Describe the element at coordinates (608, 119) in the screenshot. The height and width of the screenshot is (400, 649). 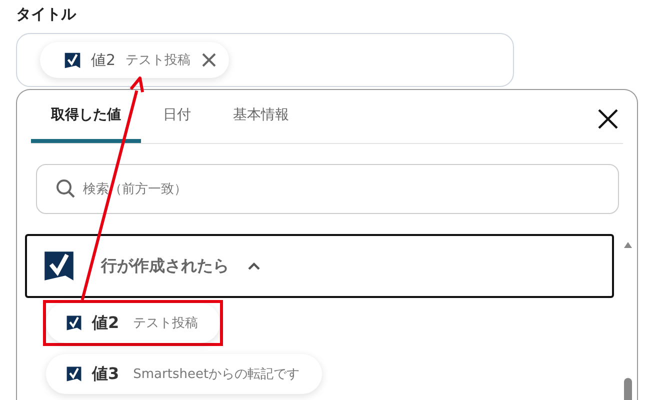
I see `close-icon` at that location.